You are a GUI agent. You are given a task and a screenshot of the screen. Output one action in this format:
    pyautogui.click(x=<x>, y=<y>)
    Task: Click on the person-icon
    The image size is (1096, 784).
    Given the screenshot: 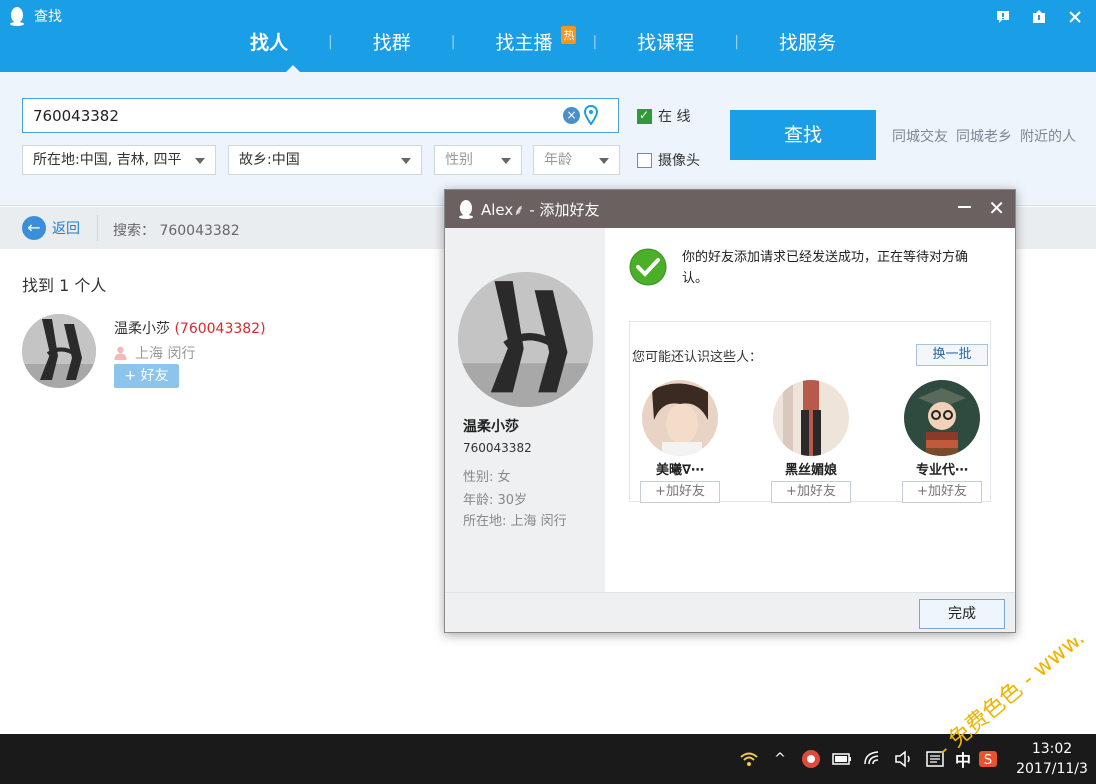 What is the action you would take?
    pyautogui.click(x=120, y=353)
    